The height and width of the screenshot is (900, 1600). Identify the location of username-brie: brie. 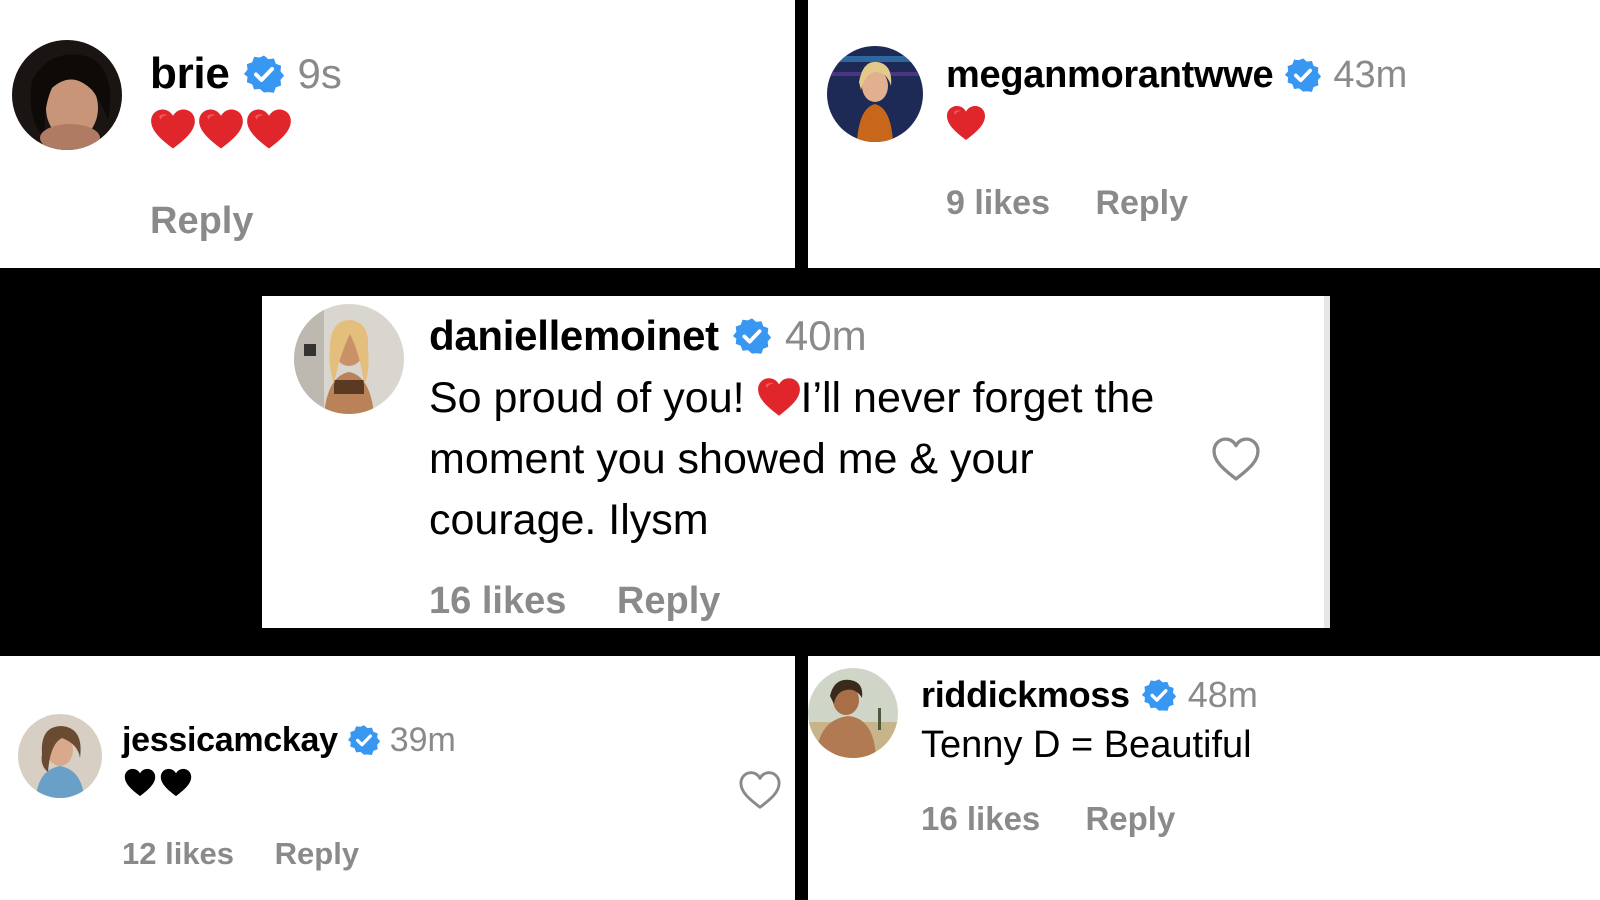
(190, 74).